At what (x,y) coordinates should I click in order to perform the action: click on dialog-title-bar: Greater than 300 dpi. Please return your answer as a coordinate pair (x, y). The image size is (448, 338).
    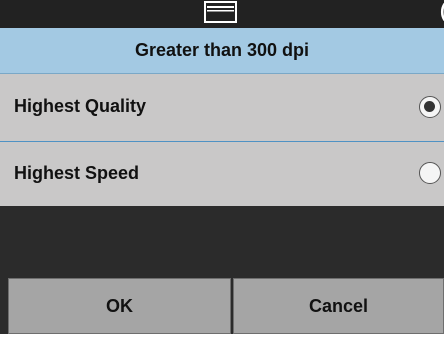
    Looking at the image, I should click on (222, 51).